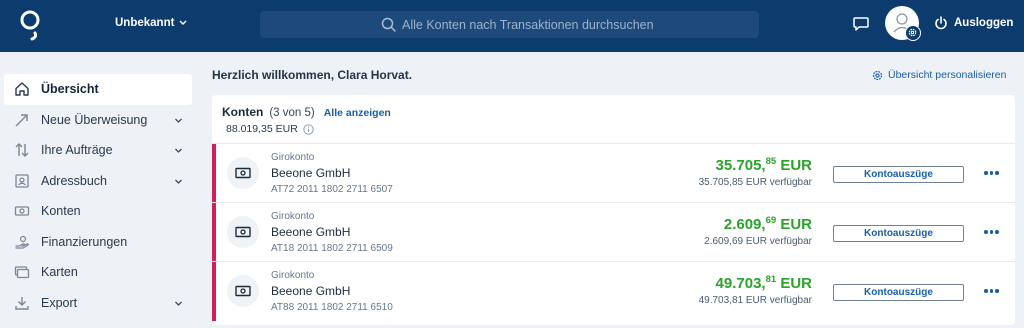  What do you see at coordinates (59, 272) in the screenshot?
I see `sidebar-item-label: Karten` at bounding box center [59, 272].